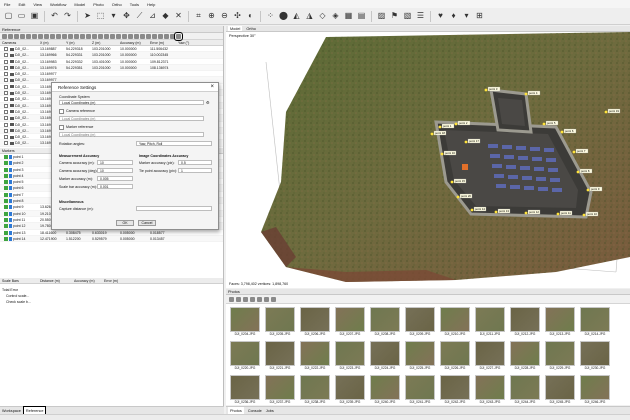 The height and width of the screenshot is (420, 630). What do you see at coordinates (4, 36) in the screenshot?
I see `import-icon` at bounding box center [4, 36].